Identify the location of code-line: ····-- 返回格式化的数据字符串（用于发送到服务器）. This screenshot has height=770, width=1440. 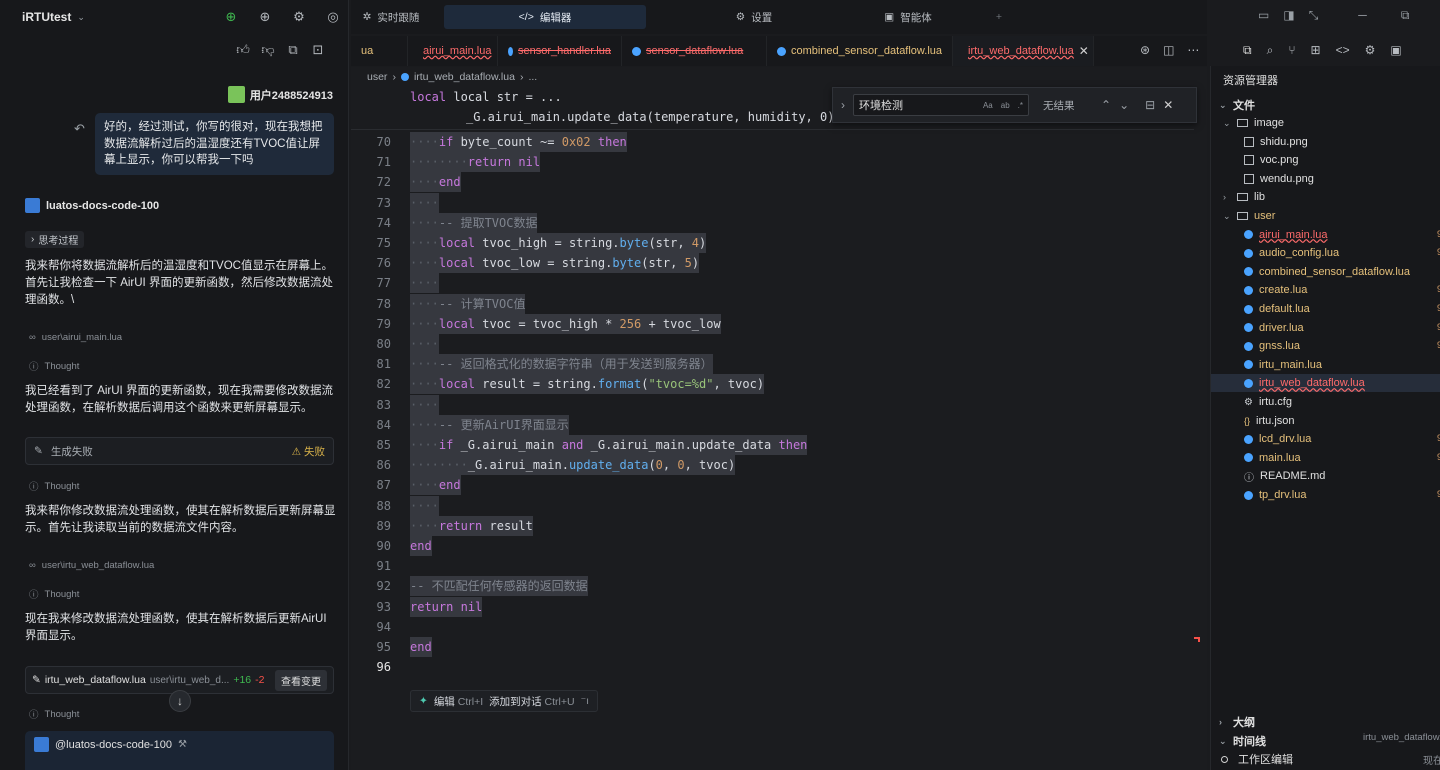
(561, 364).